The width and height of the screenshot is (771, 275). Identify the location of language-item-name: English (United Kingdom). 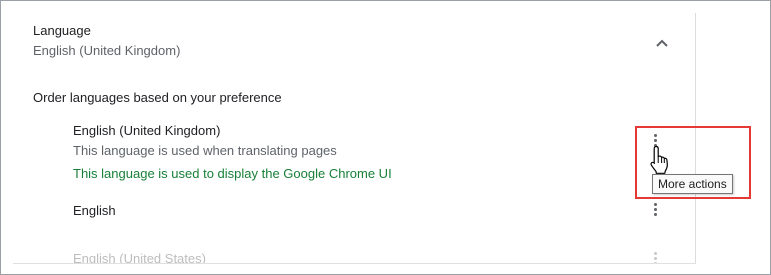
(147, 130).